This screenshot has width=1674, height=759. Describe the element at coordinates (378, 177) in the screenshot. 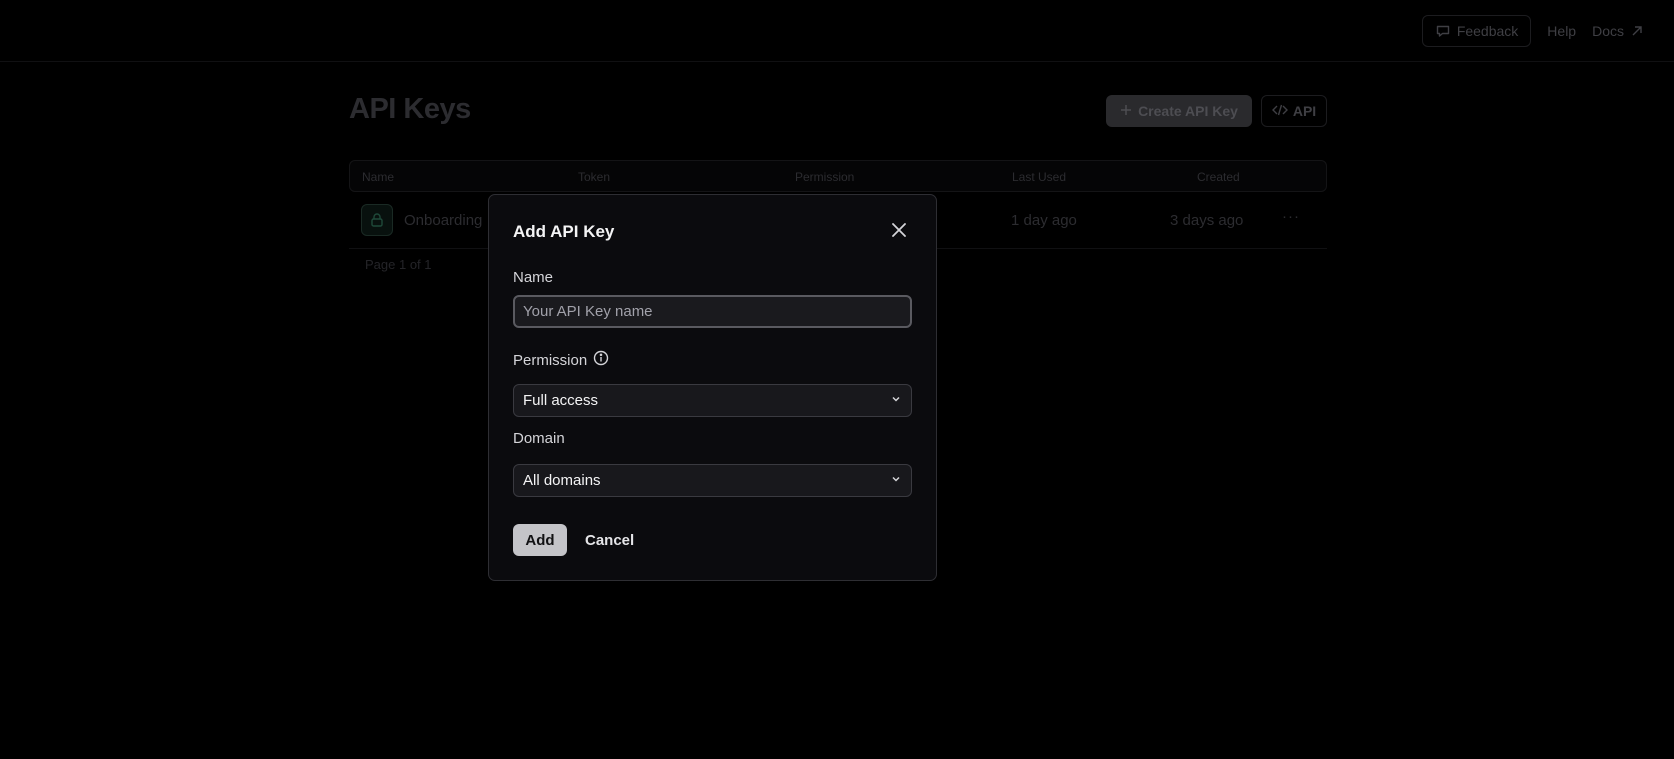

I see `column-header-name: Name` at that location.